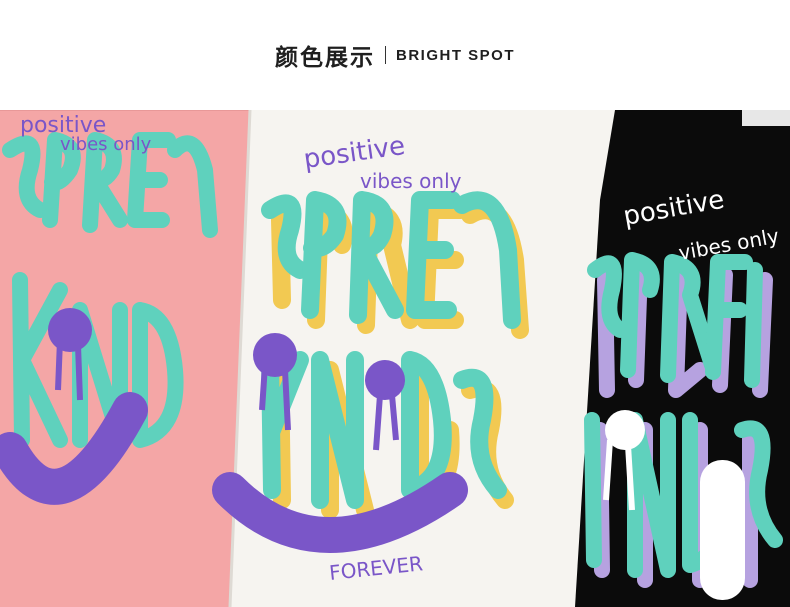  I want to click on title-chinese: 颜色展示, so click(324, 58).